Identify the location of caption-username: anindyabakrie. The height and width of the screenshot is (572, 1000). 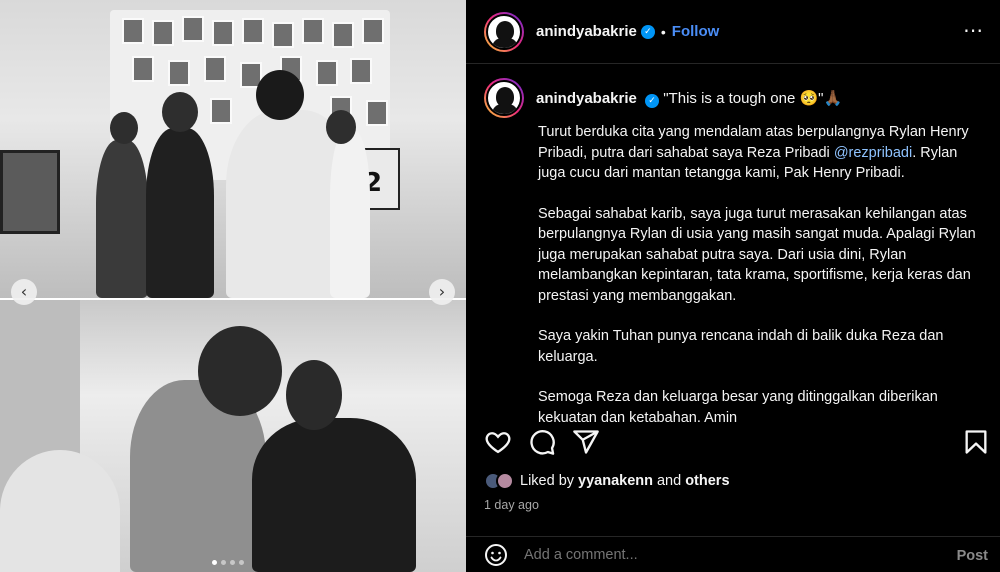
(586, 98).